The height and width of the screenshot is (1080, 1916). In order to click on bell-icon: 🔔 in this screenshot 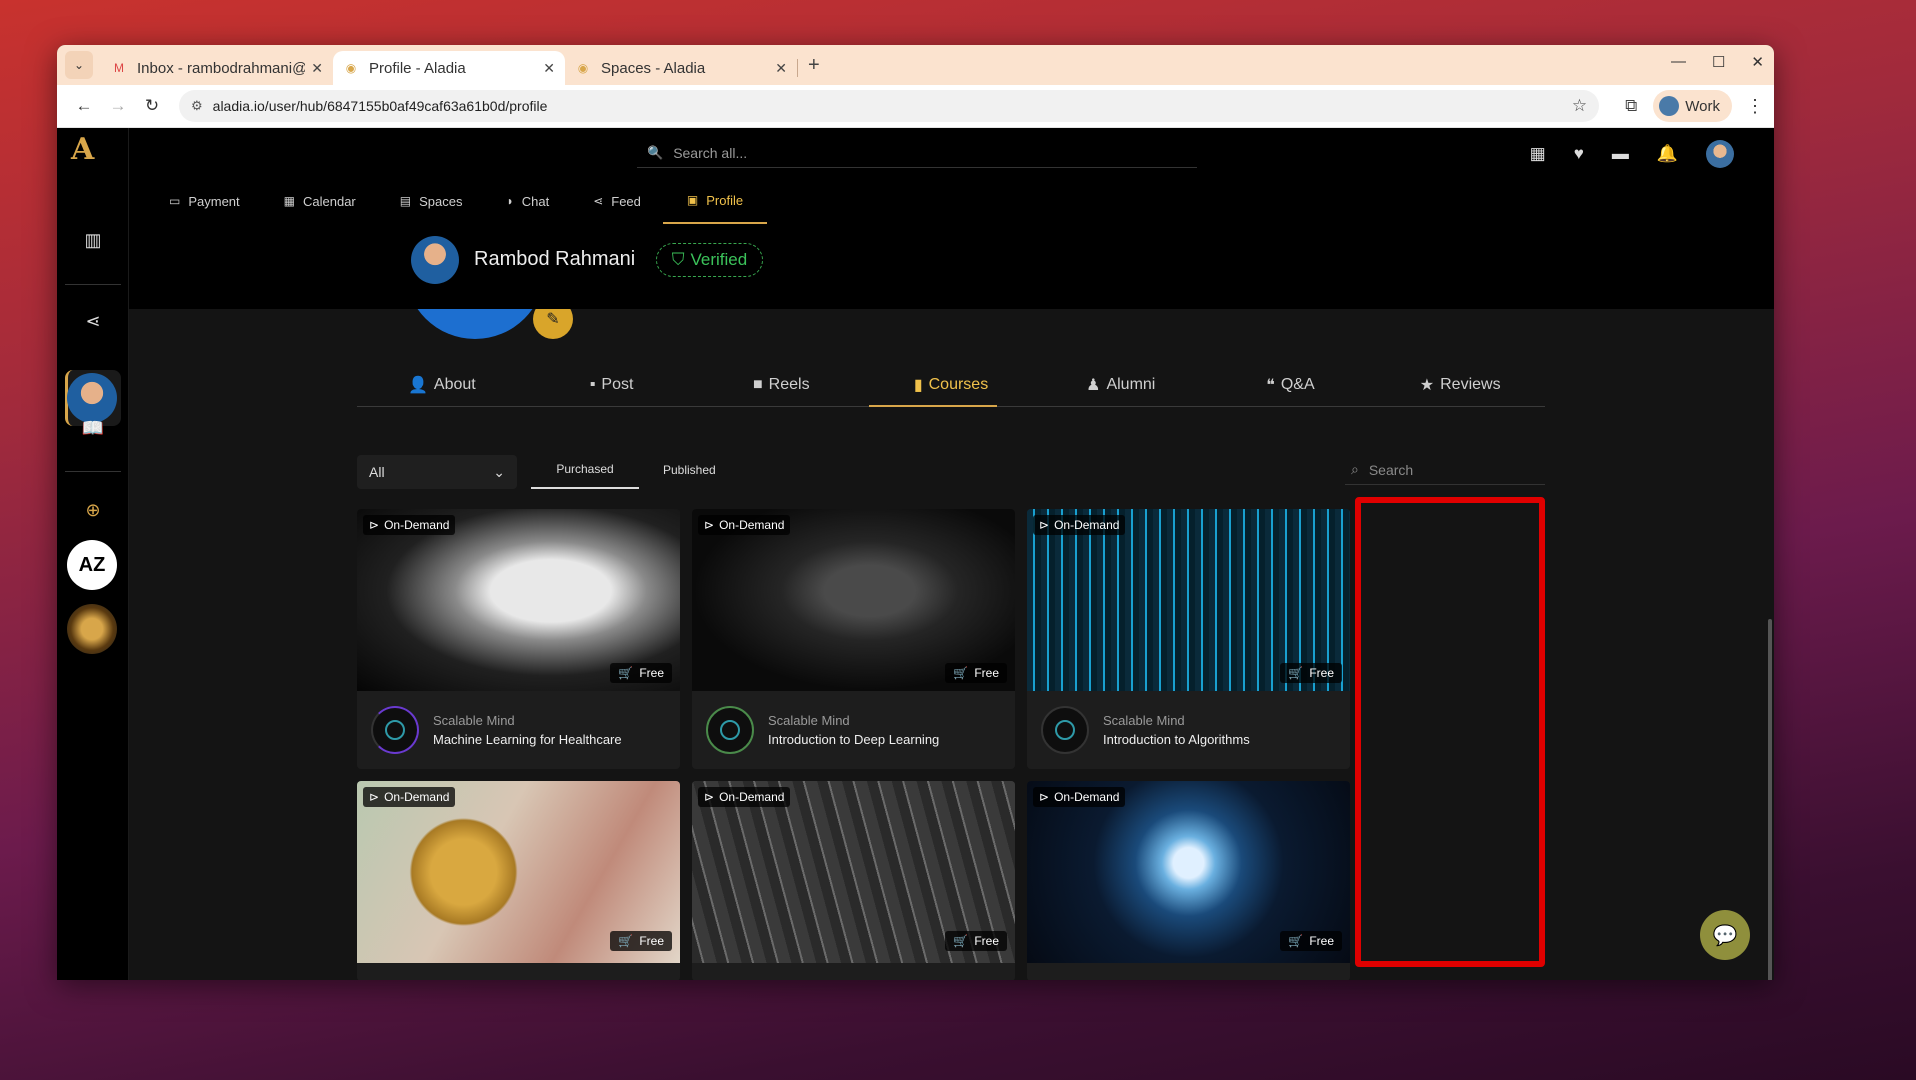, I will do `click(1667, 154)`.